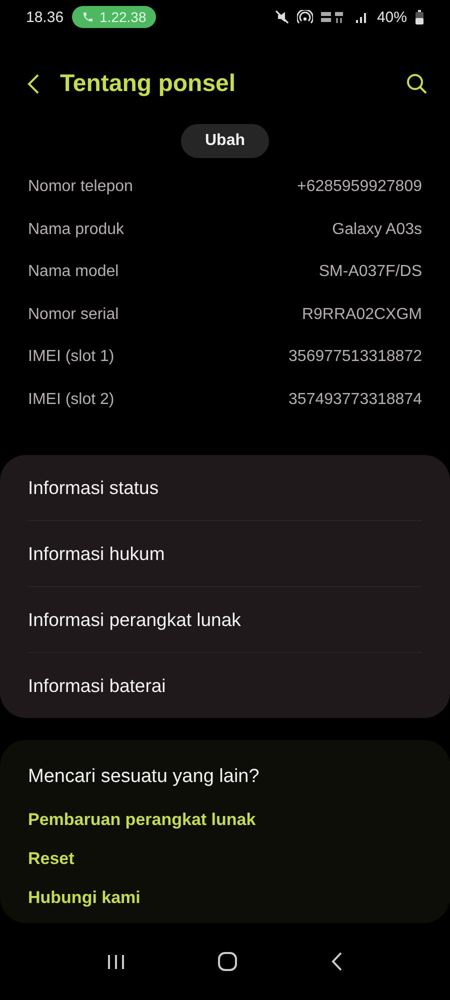  What do you see at coordinates (45, 17) in the screenshot?
I see `clock: 18.36` at bounding box center [45, 17].